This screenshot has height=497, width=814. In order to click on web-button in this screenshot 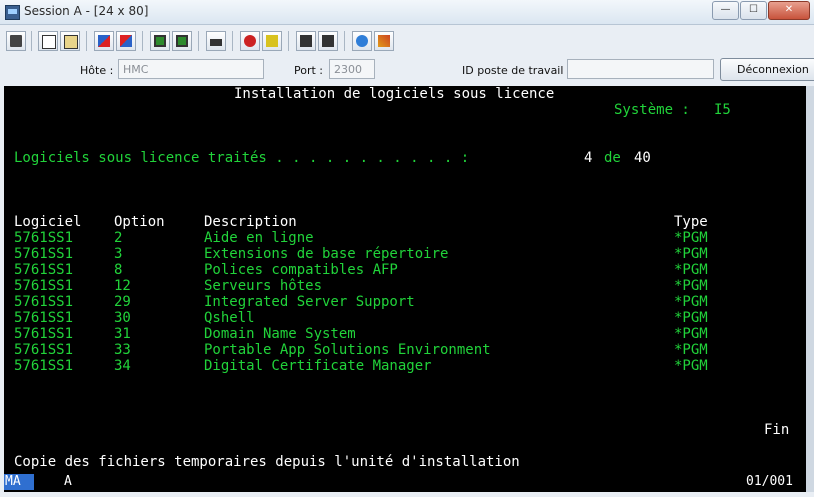, I will do `click(362, 41)`.